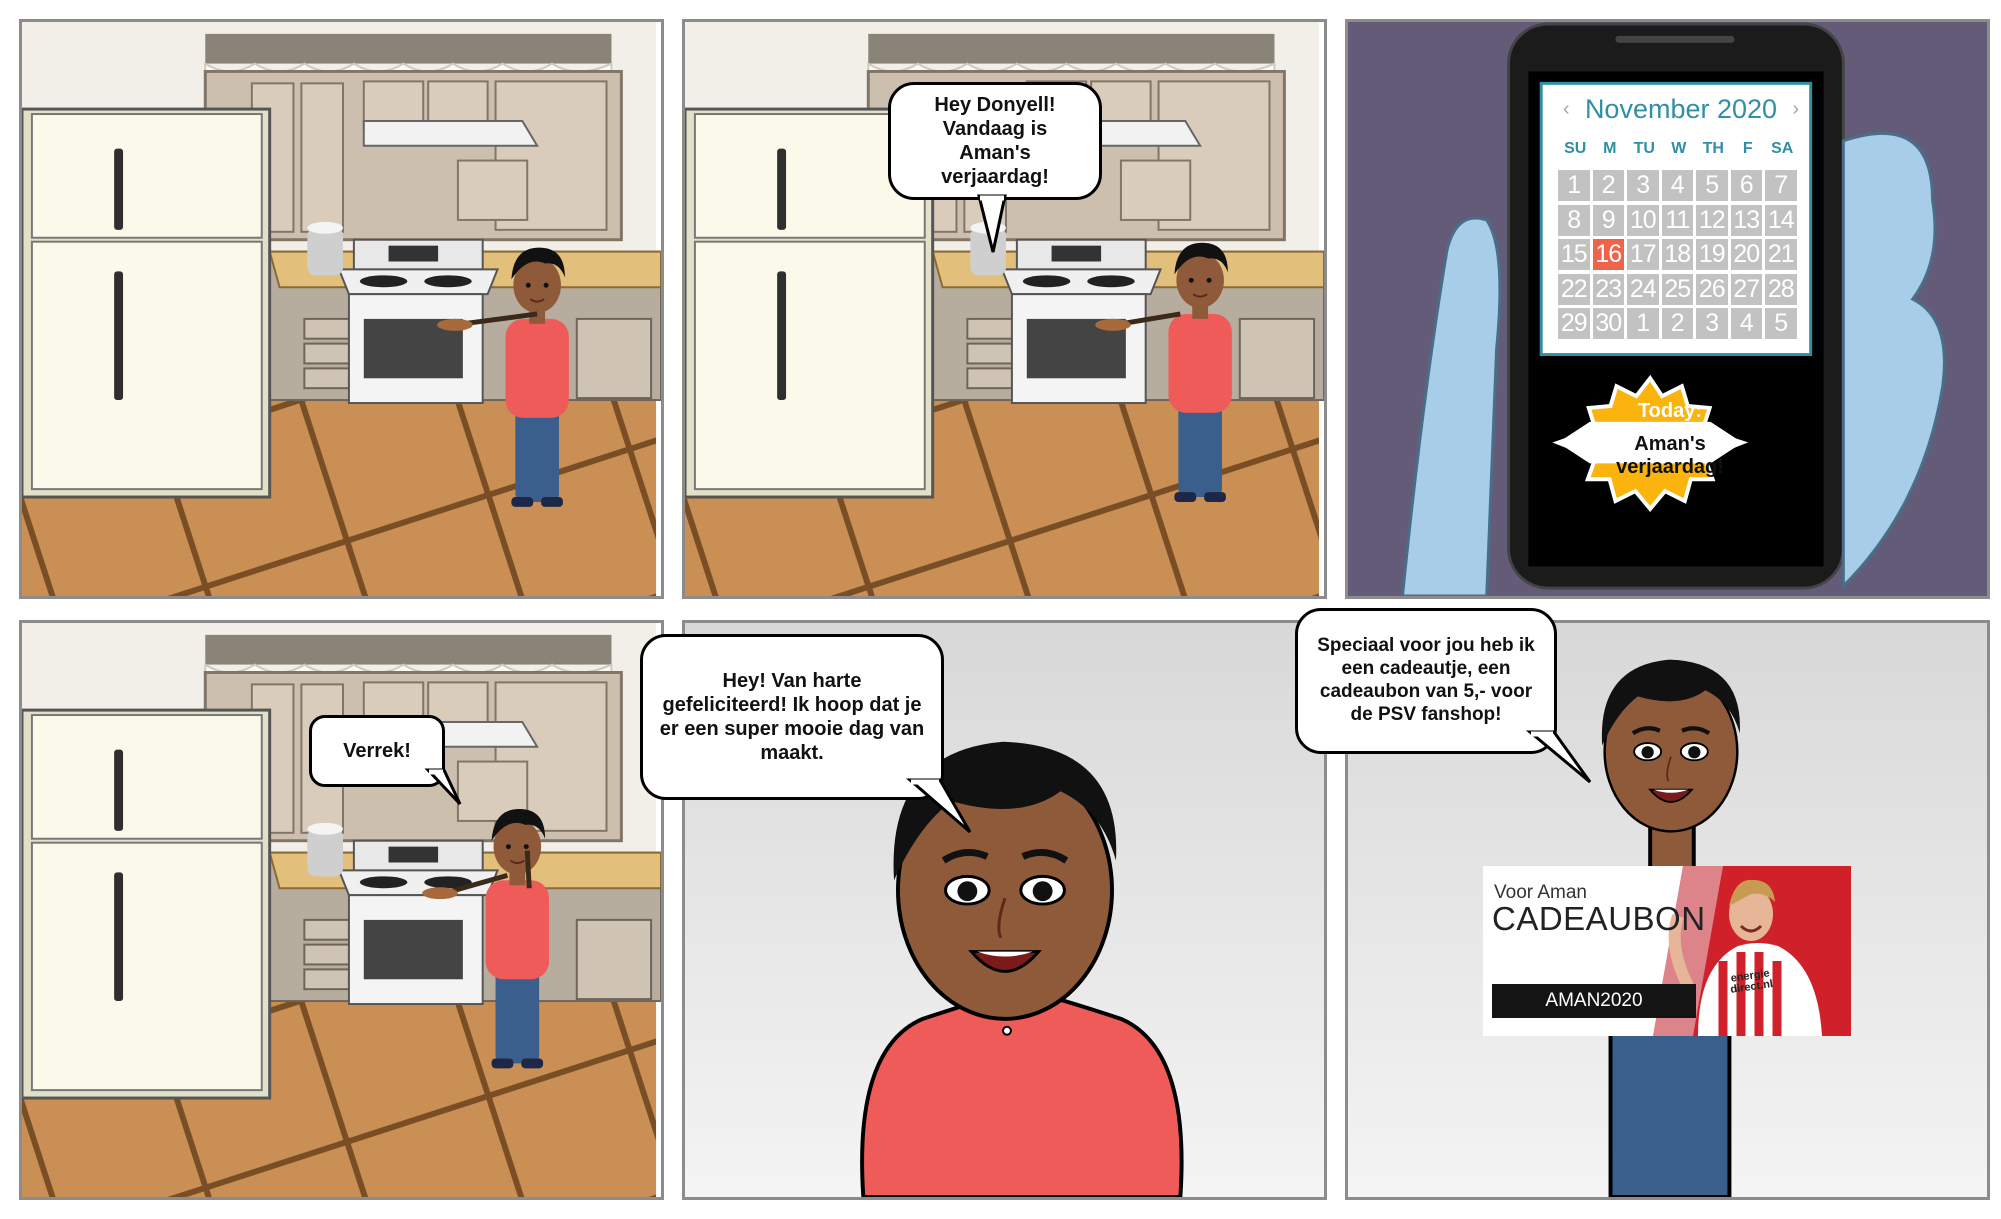 The height and width of the screenshot is (1219, 2001). Describe the element at coordinates (1746, 185) in the screenshot. I see `calendar-day: 6` at that location.